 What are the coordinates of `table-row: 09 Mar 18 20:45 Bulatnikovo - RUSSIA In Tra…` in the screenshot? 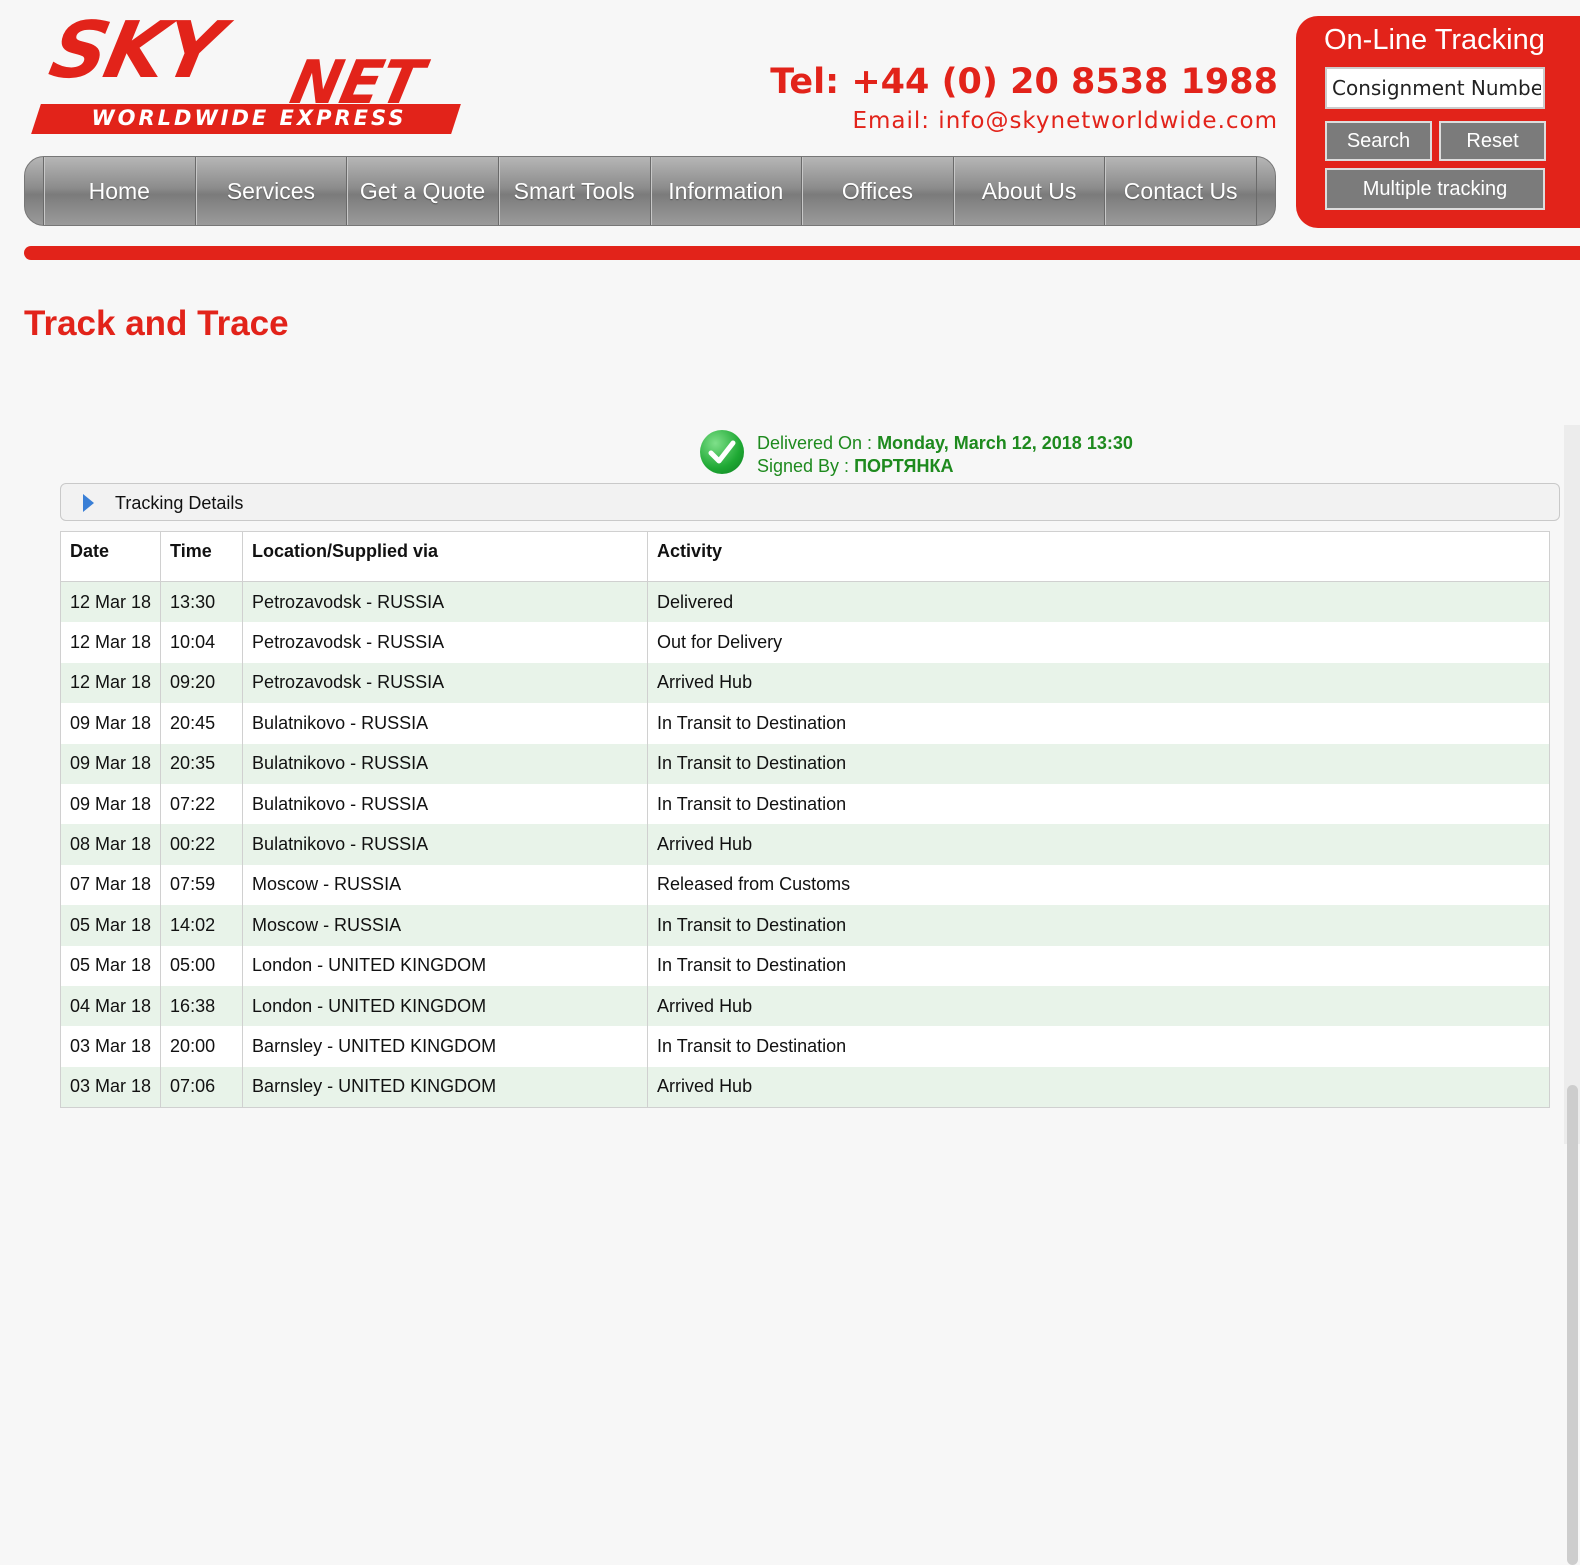 It's located at (804, 723).